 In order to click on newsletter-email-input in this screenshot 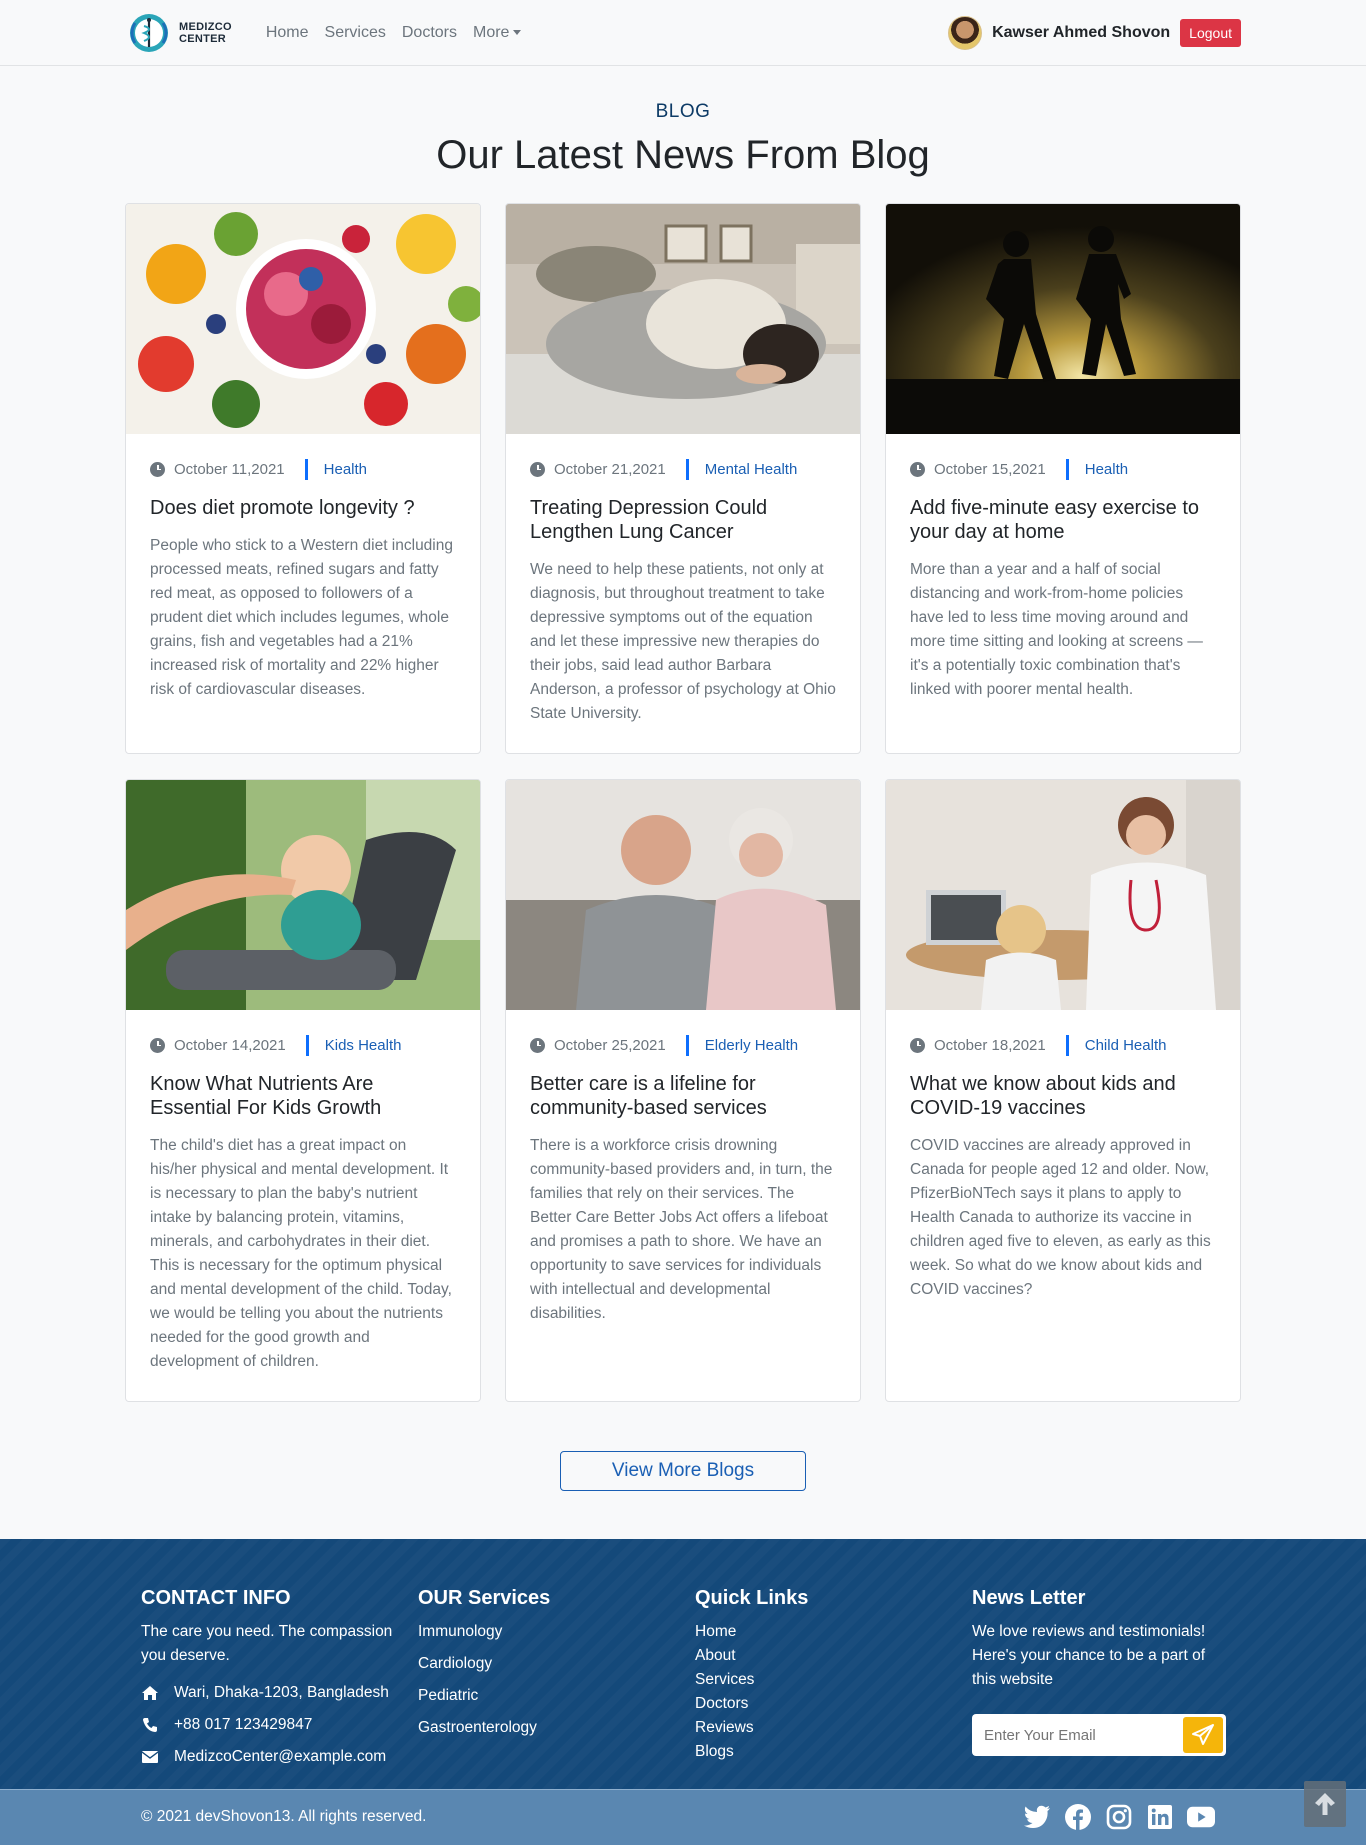, I will do `click(1072, 1735)`.